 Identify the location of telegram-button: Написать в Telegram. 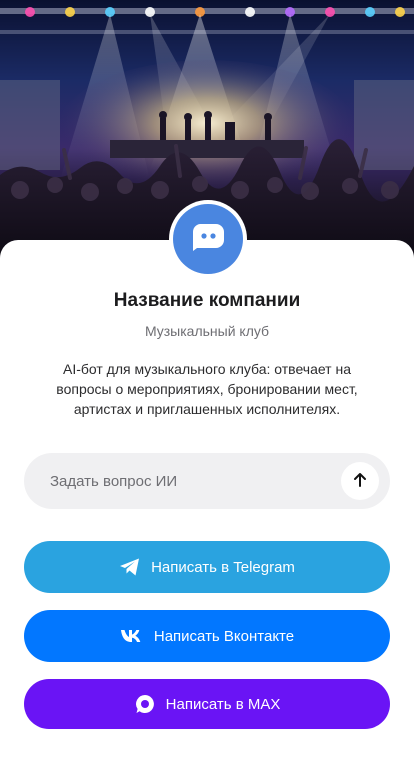
(207, 567).